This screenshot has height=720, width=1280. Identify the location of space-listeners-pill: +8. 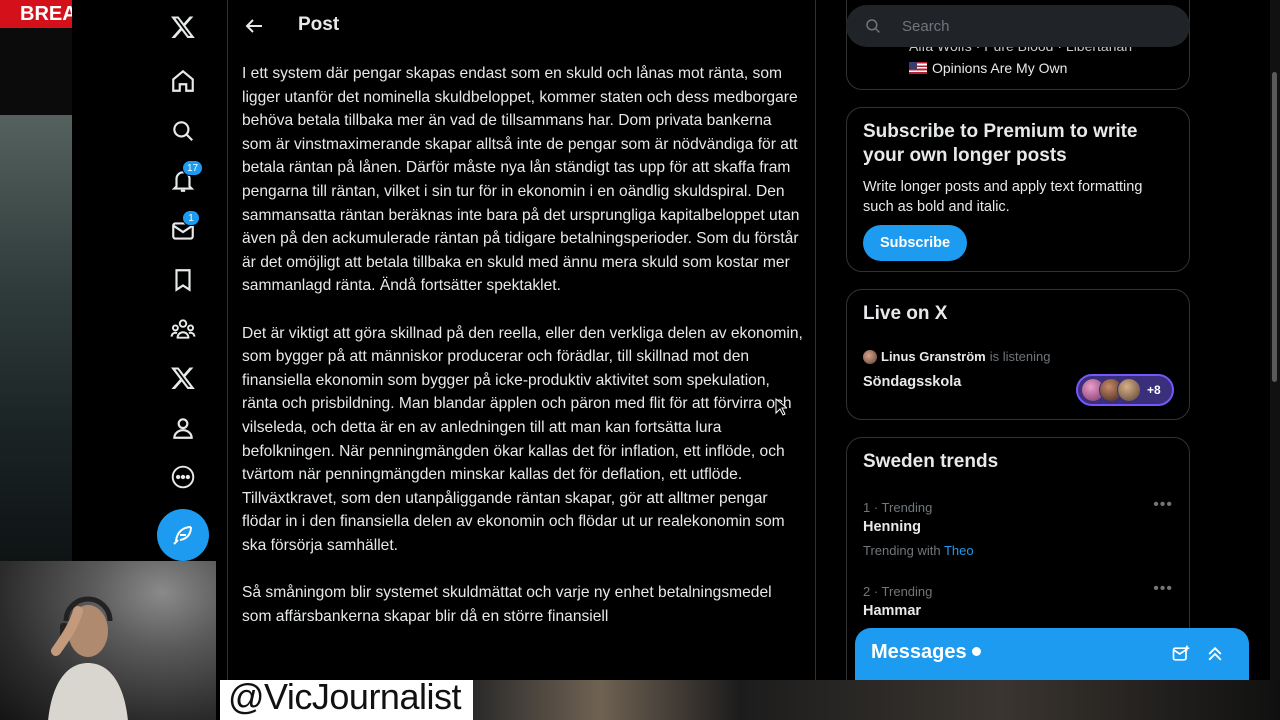
(1125, 390).